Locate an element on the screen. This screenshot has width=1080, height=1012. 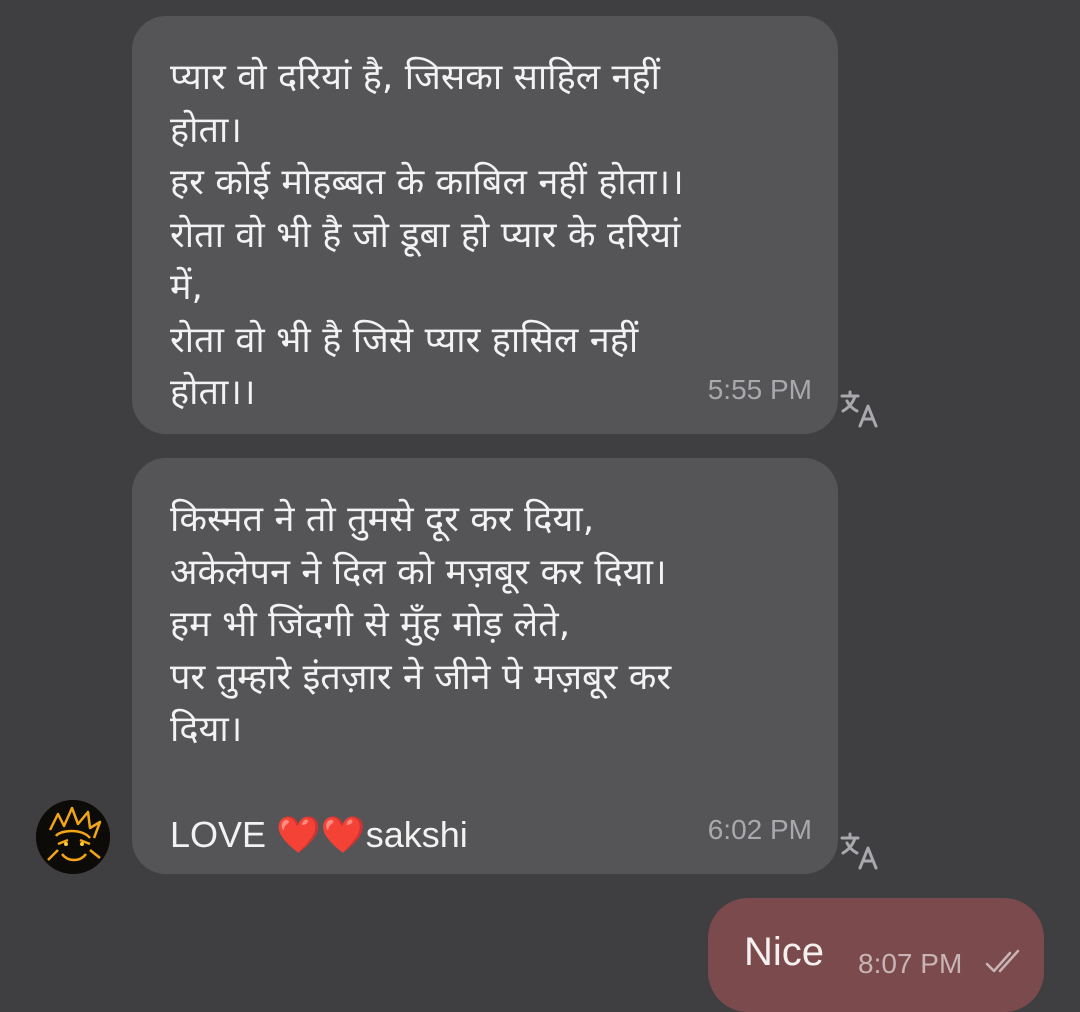
signature-name: sakshi is located at coordinates (416, 834).